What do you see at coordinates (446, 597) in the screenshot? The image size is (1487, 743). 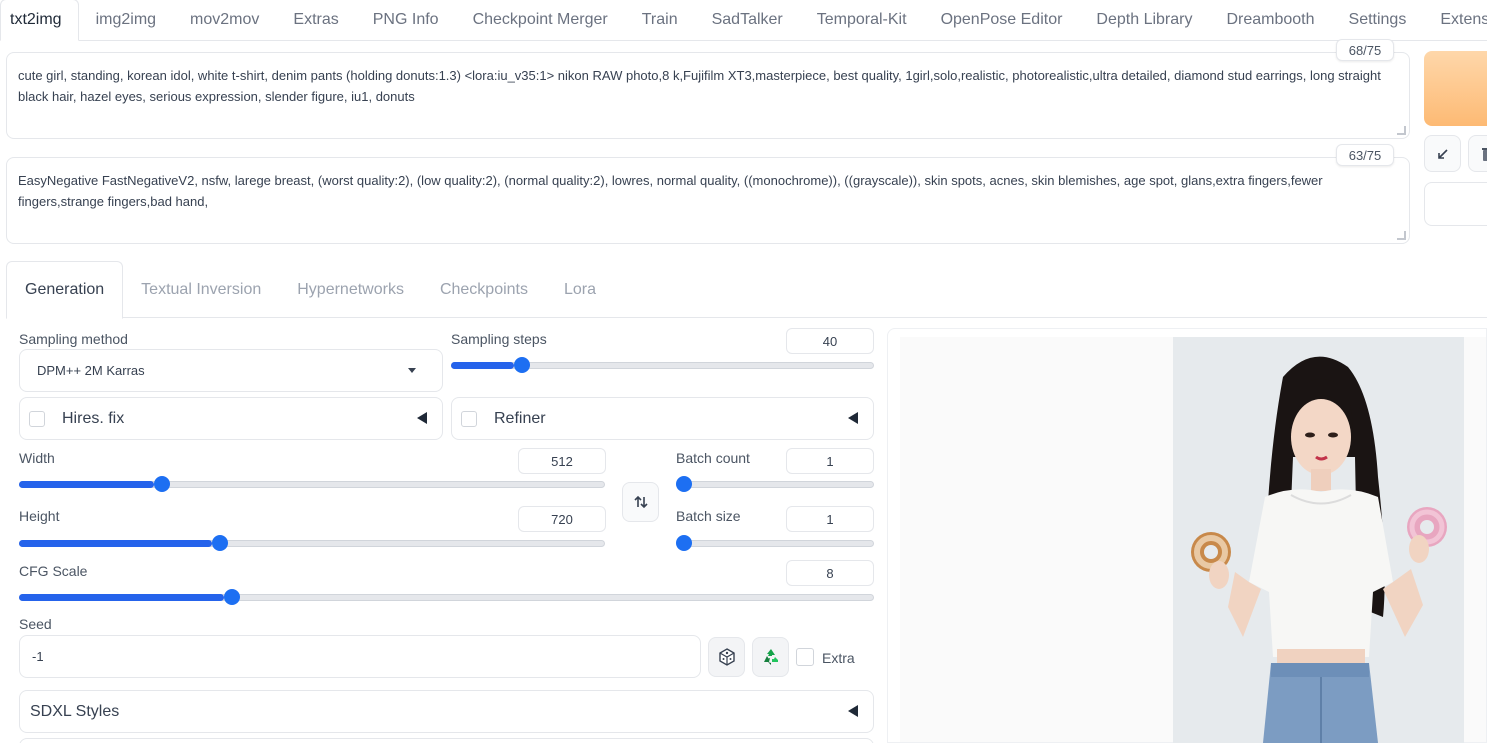 I see `cfg-scale-slider` at bounding box center [446, 597].